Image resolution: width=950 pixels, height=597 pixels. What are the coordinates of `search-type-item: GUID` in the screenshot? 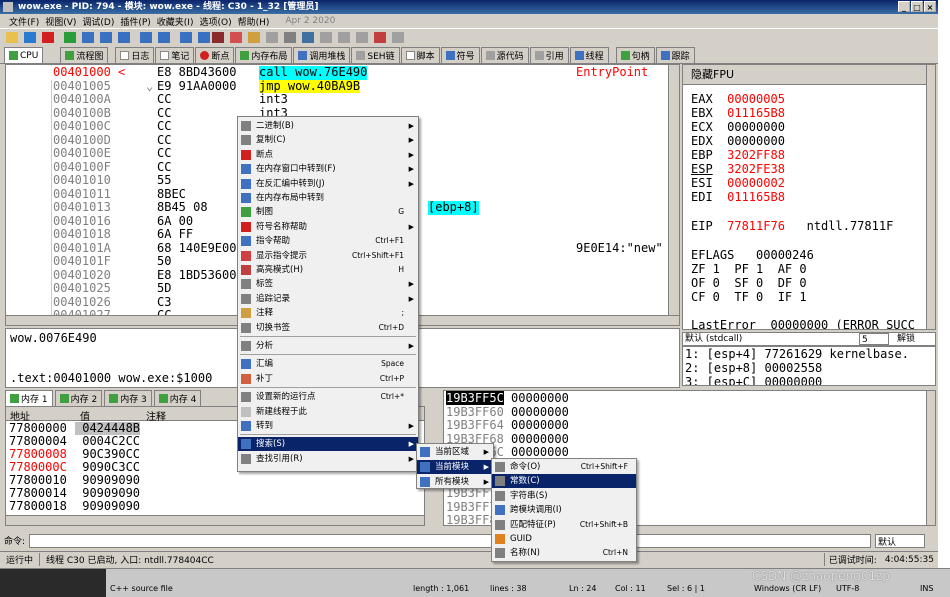 It's located at (564, 539).